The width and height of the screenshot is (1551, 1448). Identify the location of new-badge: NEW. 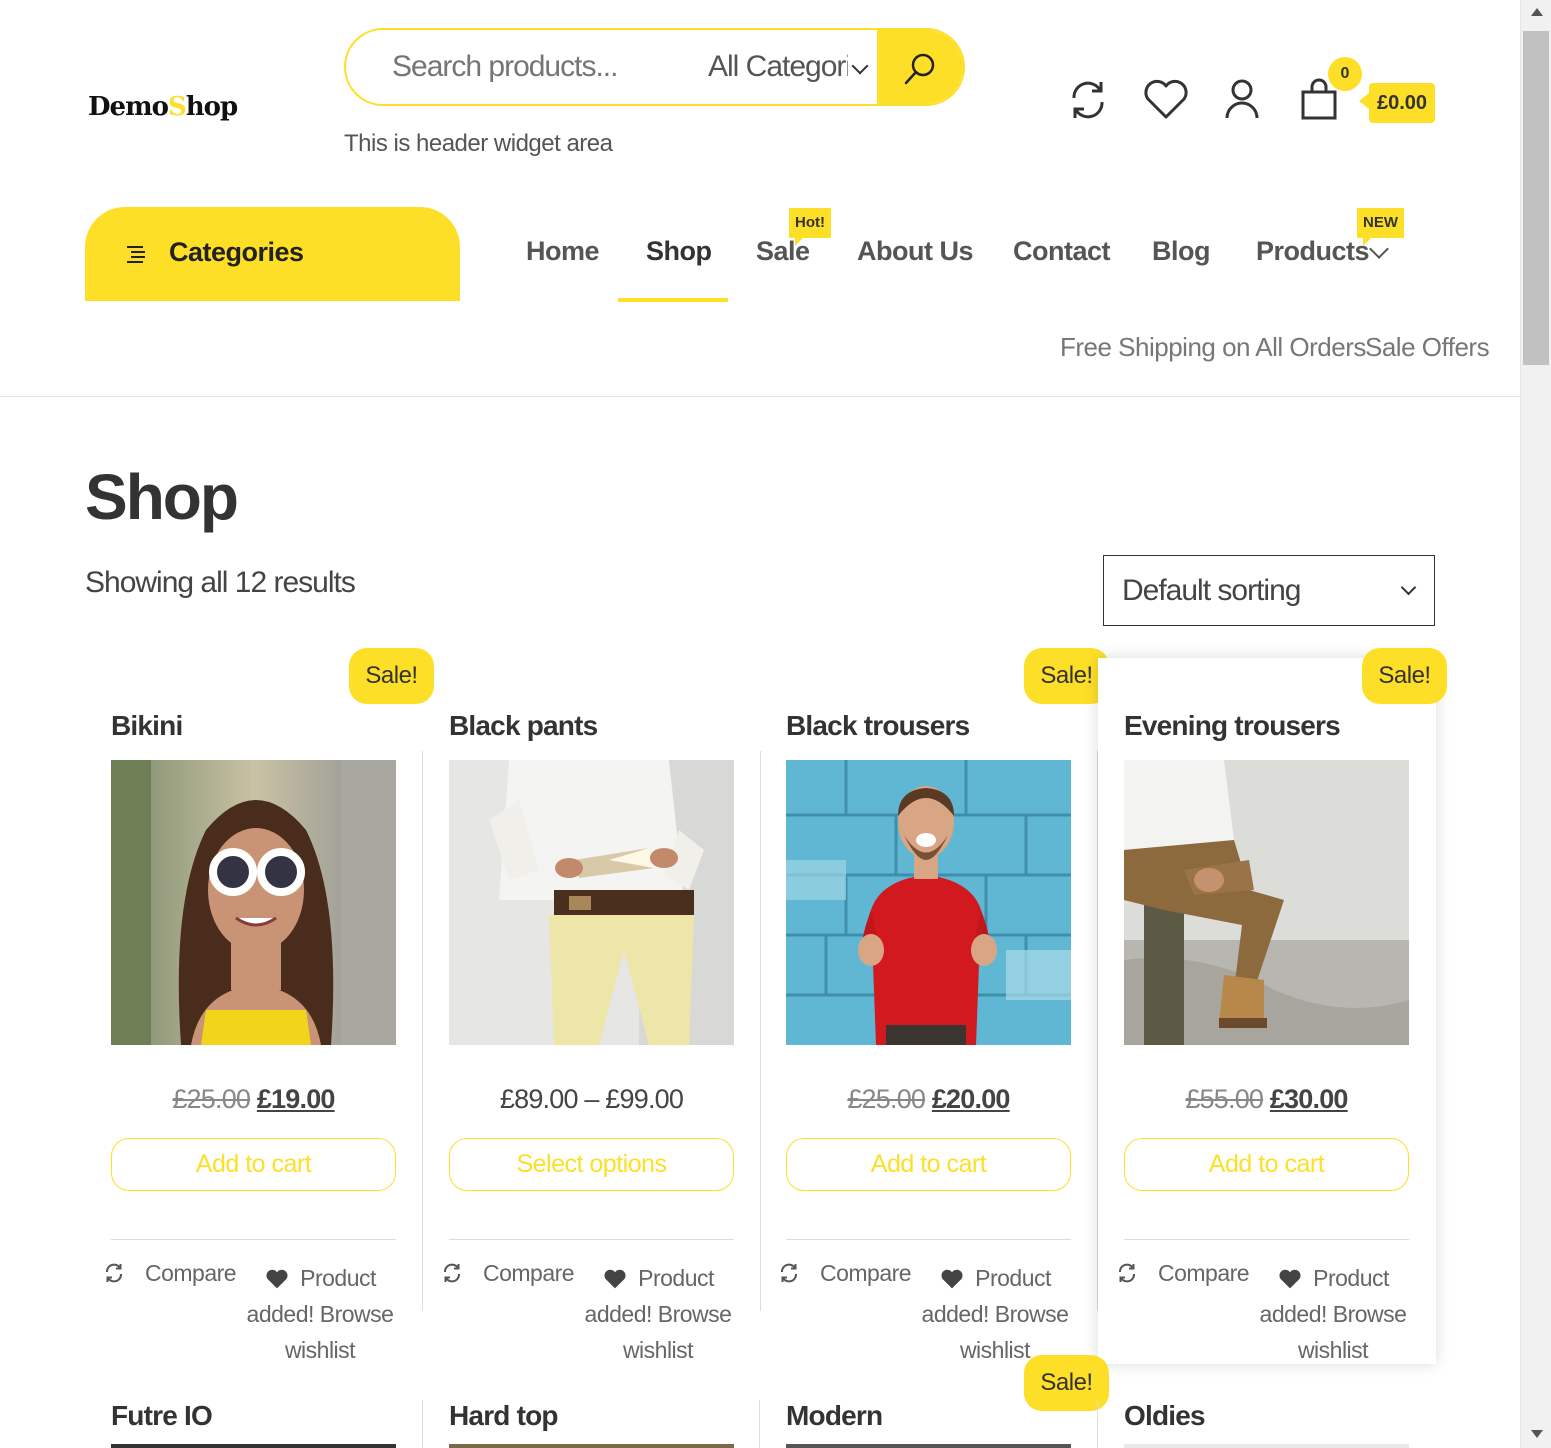
(1380, 227).